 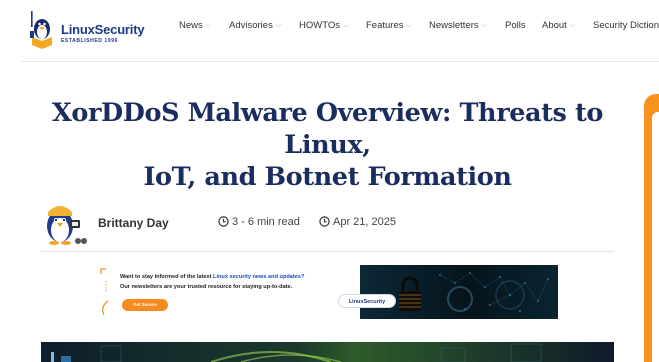 I want to click on network-dots-graphic, so click(x=494, y=292).